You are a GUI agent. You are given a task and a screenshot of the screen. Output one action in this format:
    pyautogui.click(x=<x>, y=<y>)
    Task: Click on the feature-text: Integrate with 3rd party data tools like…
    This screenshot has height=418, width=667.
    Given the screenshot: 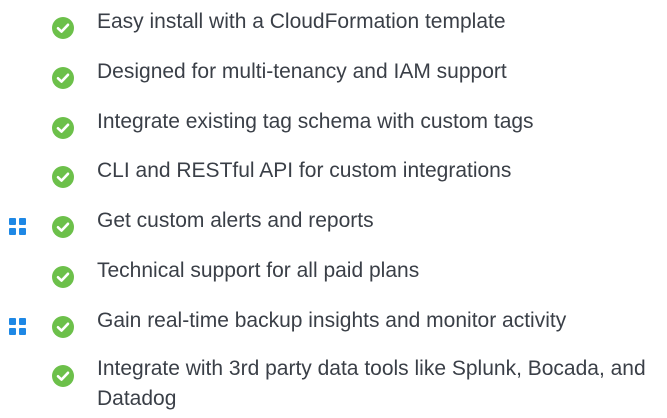 What is the action you would take?
    pyautogui.click(x=371, y=383)
    